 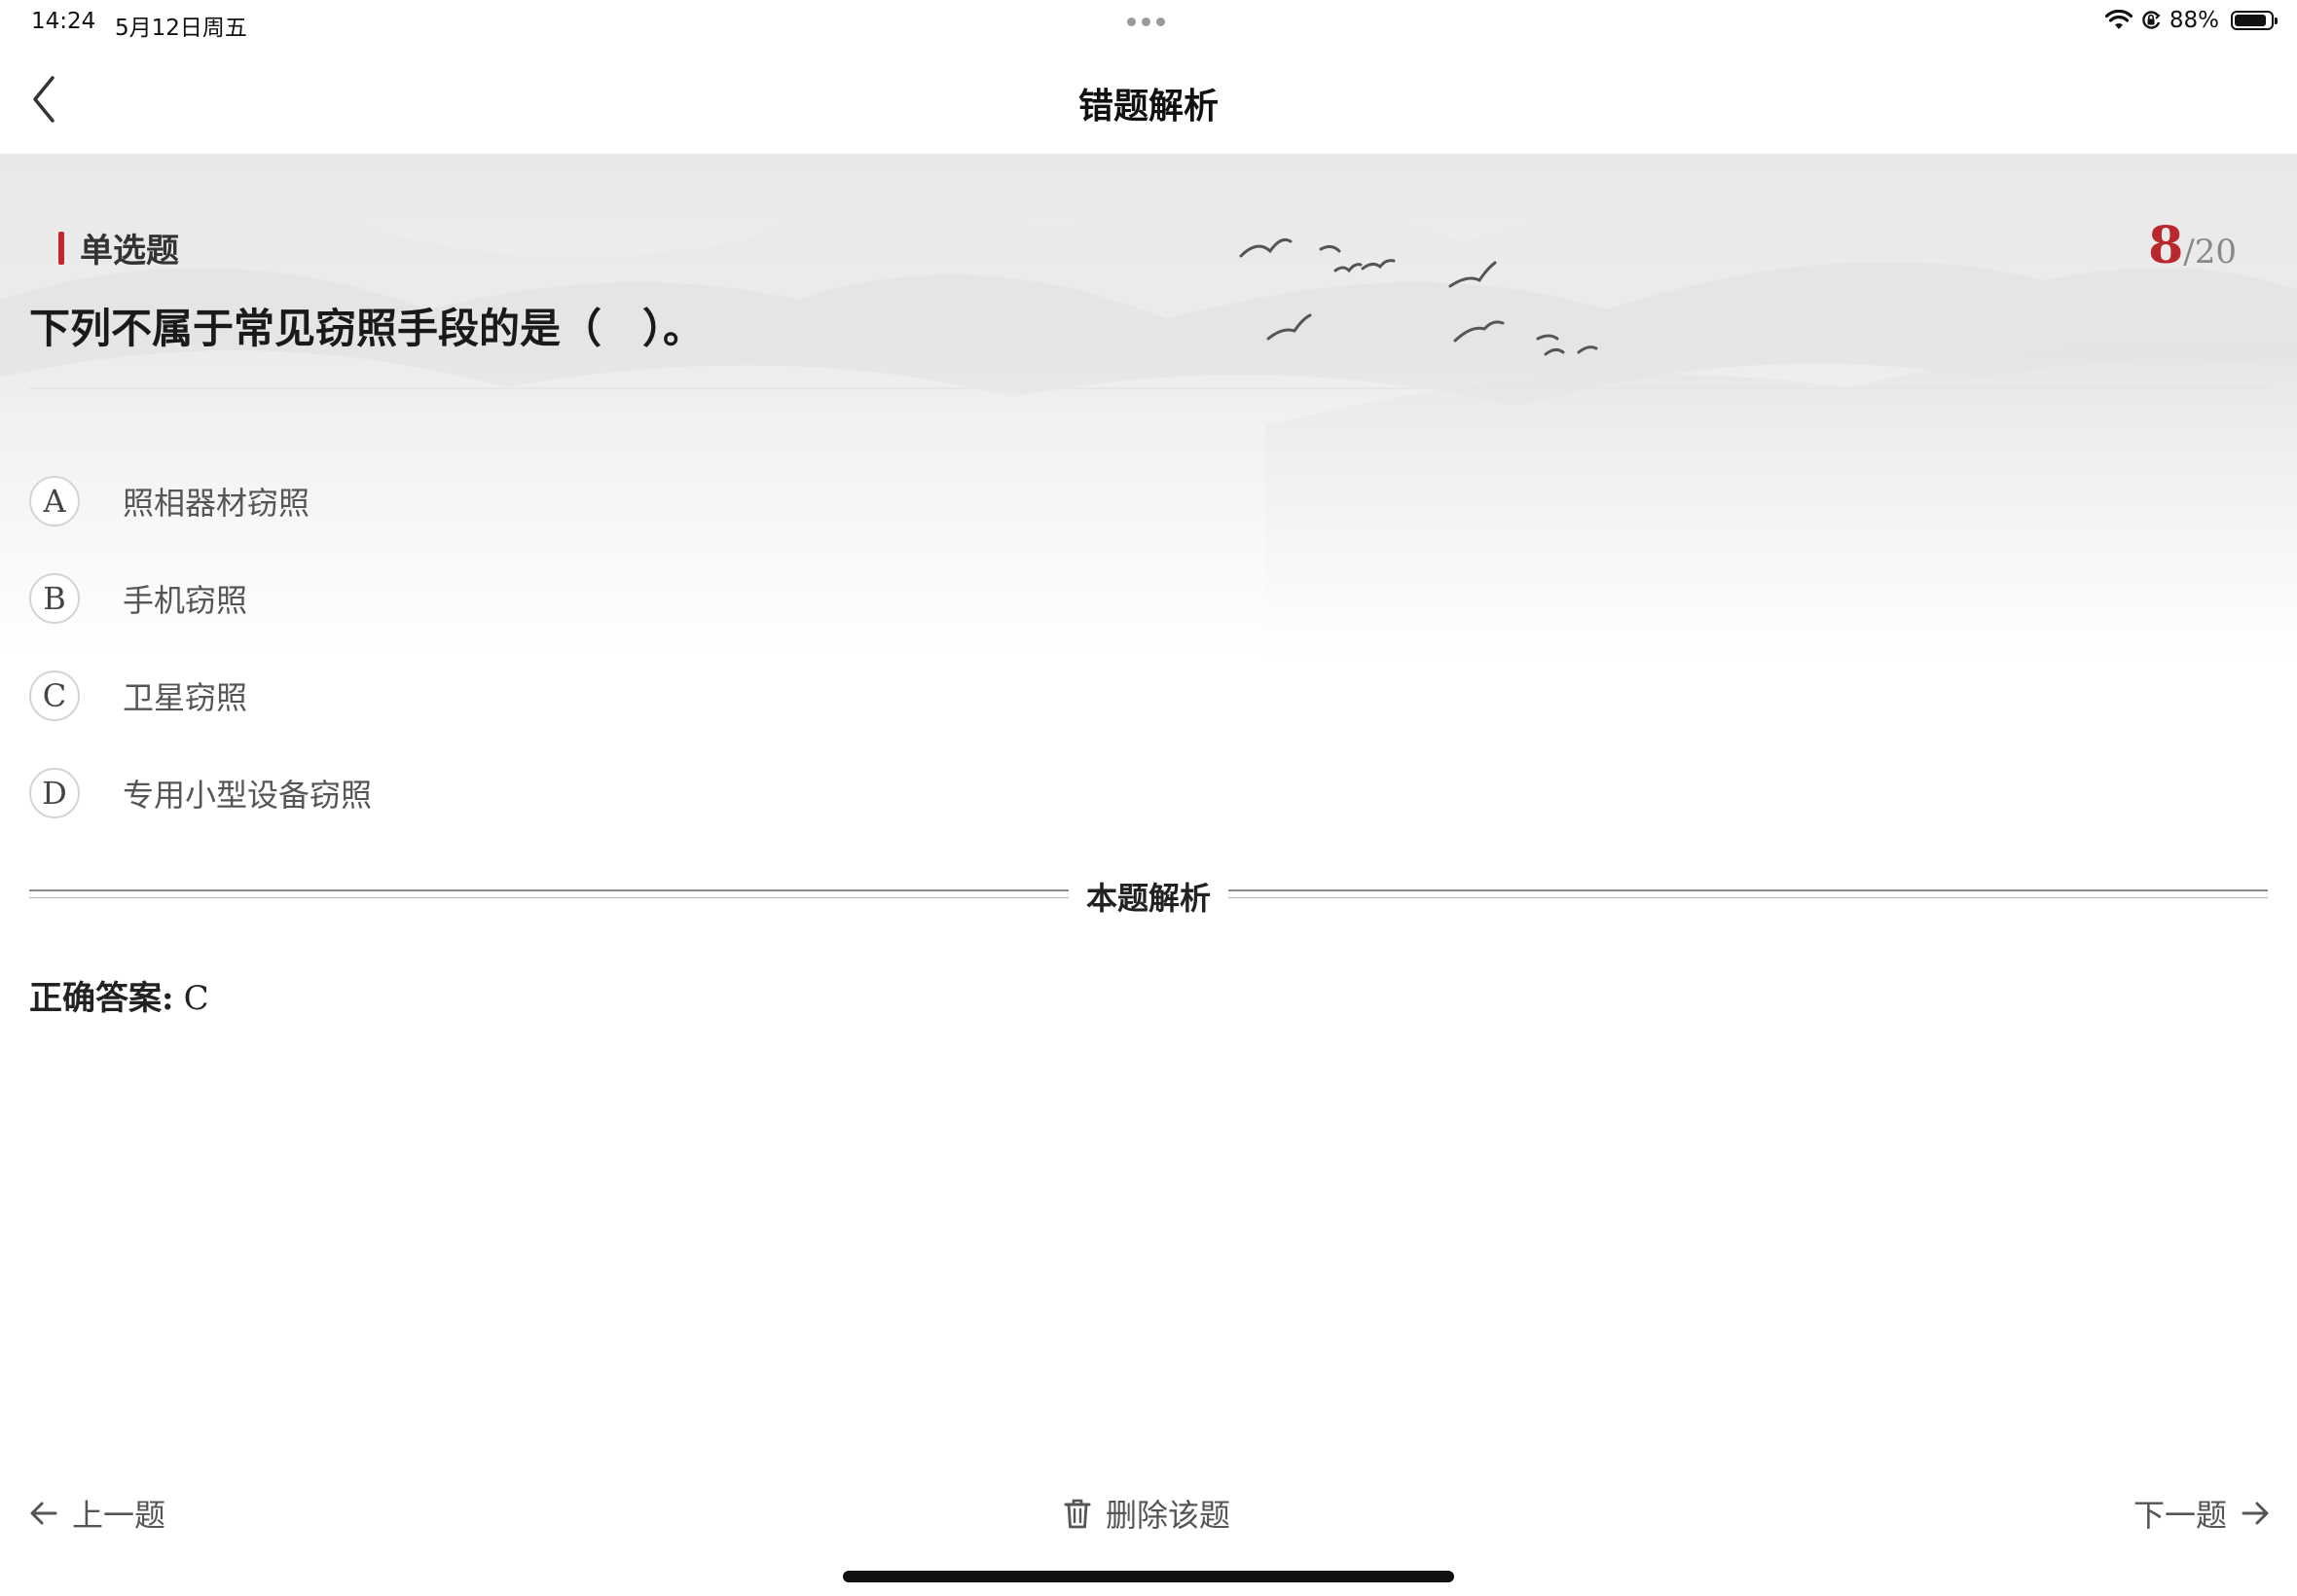 I want to click on delete-question-button: 删除该题, so click(x=1146, y=1513).